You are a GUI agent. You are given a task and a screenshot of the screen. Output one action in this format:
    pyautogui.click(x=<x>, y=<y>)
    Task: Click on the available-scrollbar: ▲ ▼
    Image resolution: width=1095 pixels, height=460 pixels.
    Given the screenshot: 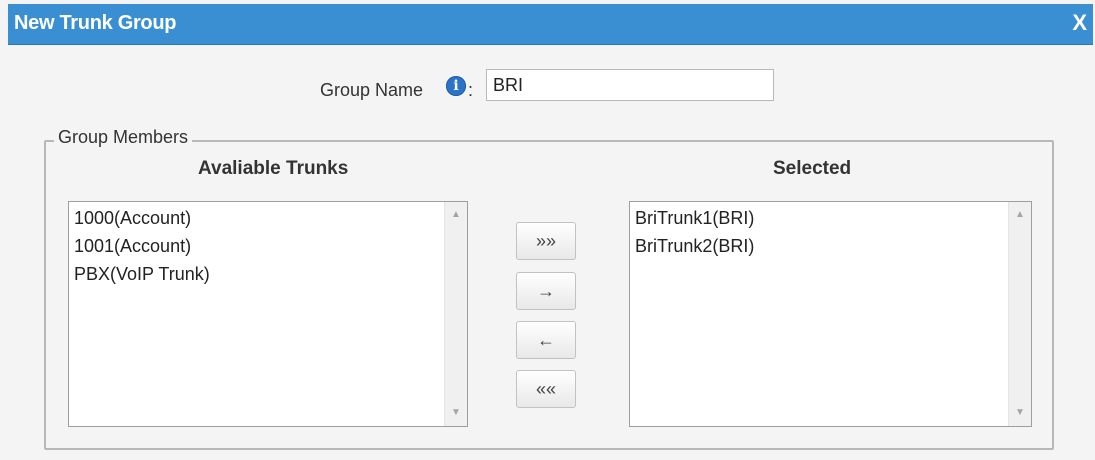 What is the action you would take?
    pyautogui.click(x=455, y=314)
    